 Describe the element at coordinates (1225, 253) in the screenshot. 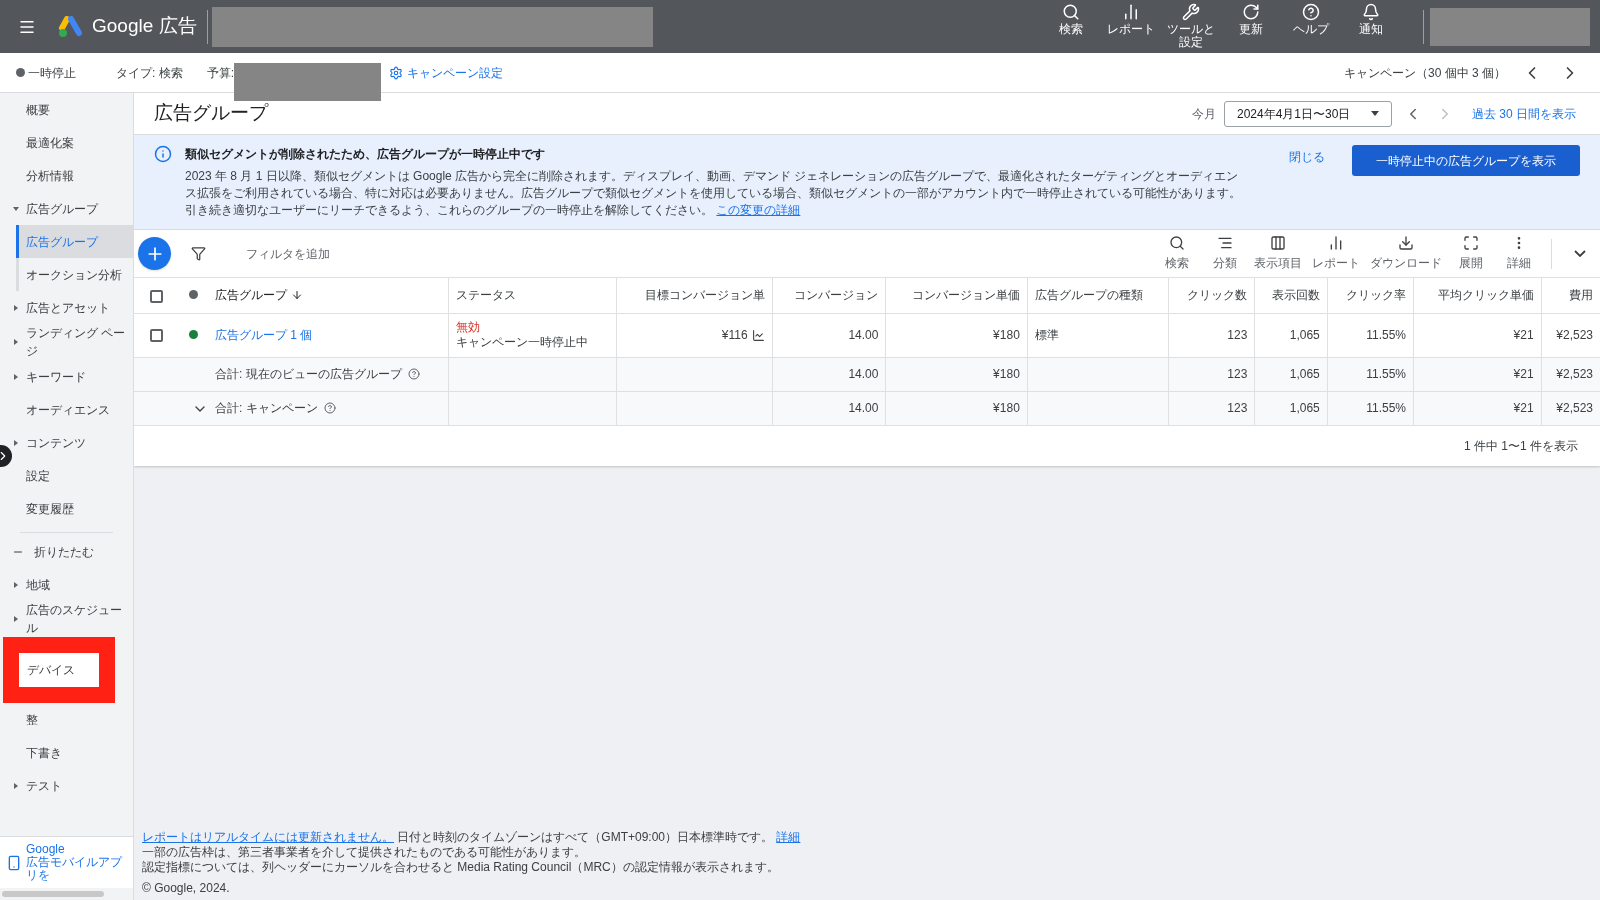

I see `segment-tool-button: 分類` at that location.